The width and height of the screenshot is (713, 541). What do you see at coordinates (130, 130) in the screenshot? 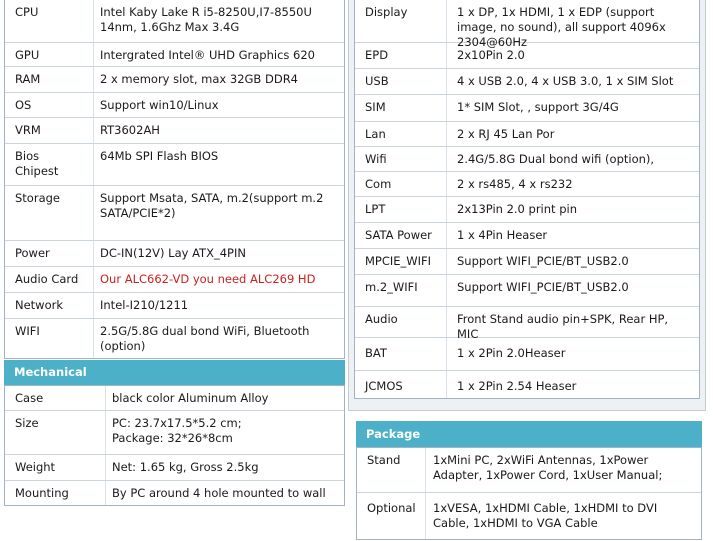
I see `spec-value: RT3602AH` at bounding box center [130, 130].